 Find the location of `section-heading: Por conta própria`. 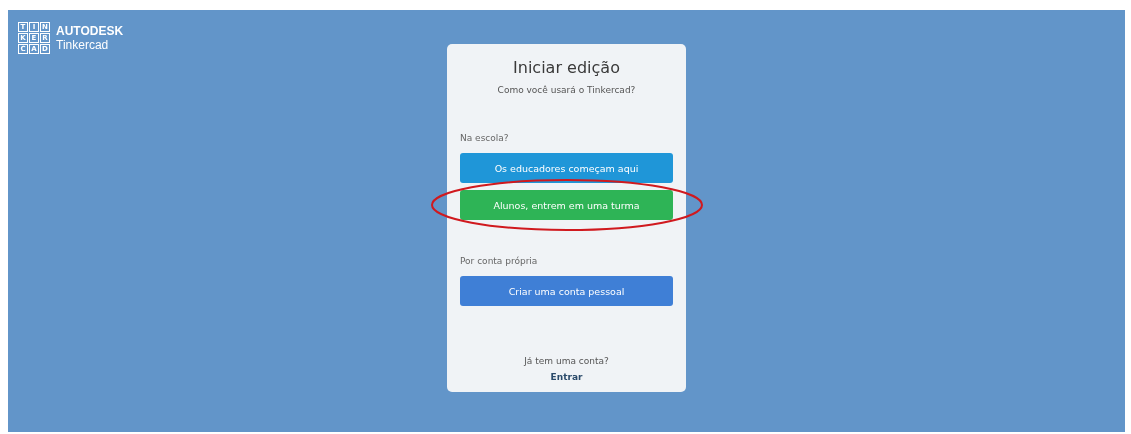

section-heading: Por conta própria is located at coordinates (499, 261).